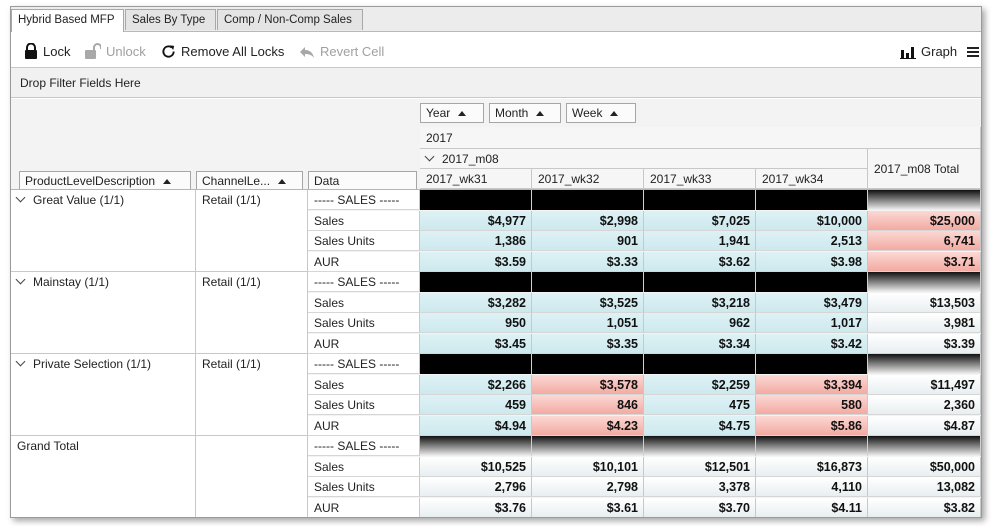  I want to click on year-field-label: Year, so click(438, 113).